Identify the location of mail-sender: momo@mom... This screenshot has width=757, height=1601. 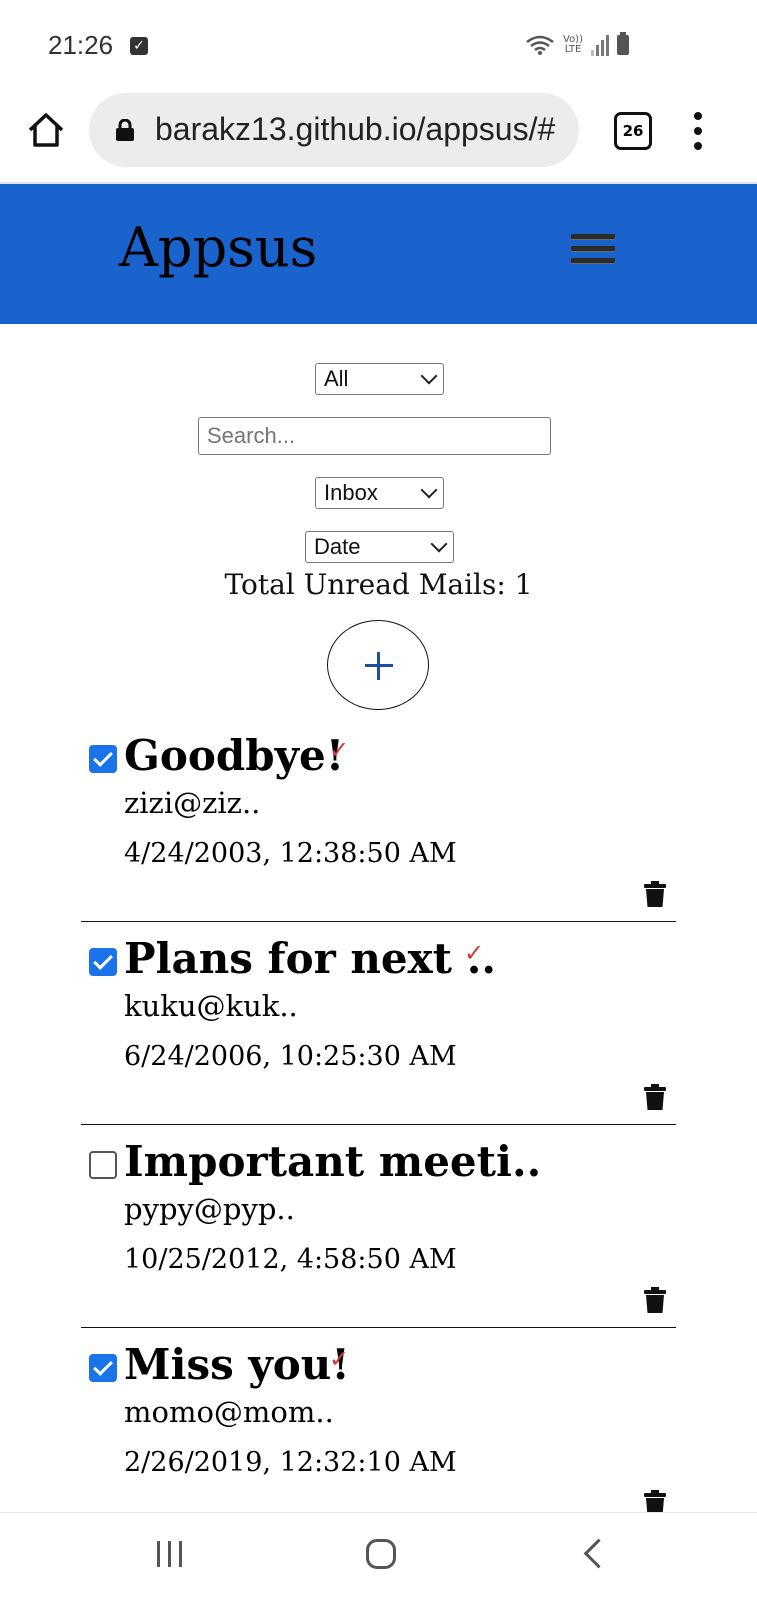
(229, 1412).